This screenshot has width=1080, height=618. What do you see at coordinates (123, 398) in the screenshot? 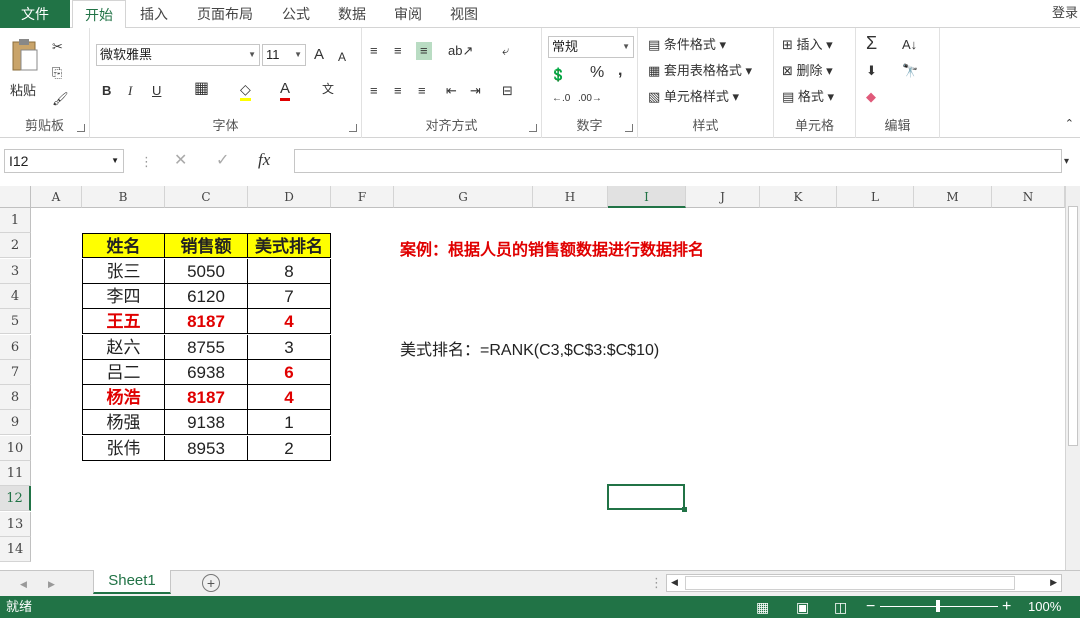
I see `name-cell: 杨浩` at bounding box center [123, 398].